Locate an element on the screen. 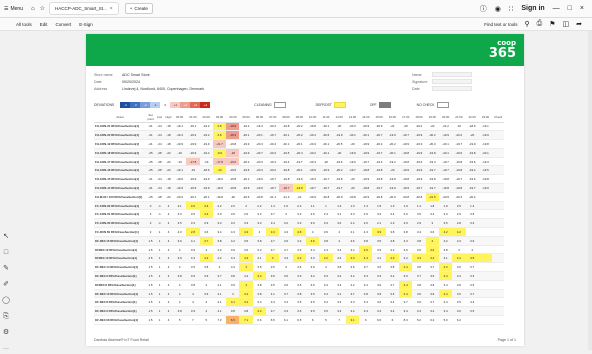 The width and height of the screenshot is (592, 354). share-icon: ➦ is located at coordinates (579, 24).